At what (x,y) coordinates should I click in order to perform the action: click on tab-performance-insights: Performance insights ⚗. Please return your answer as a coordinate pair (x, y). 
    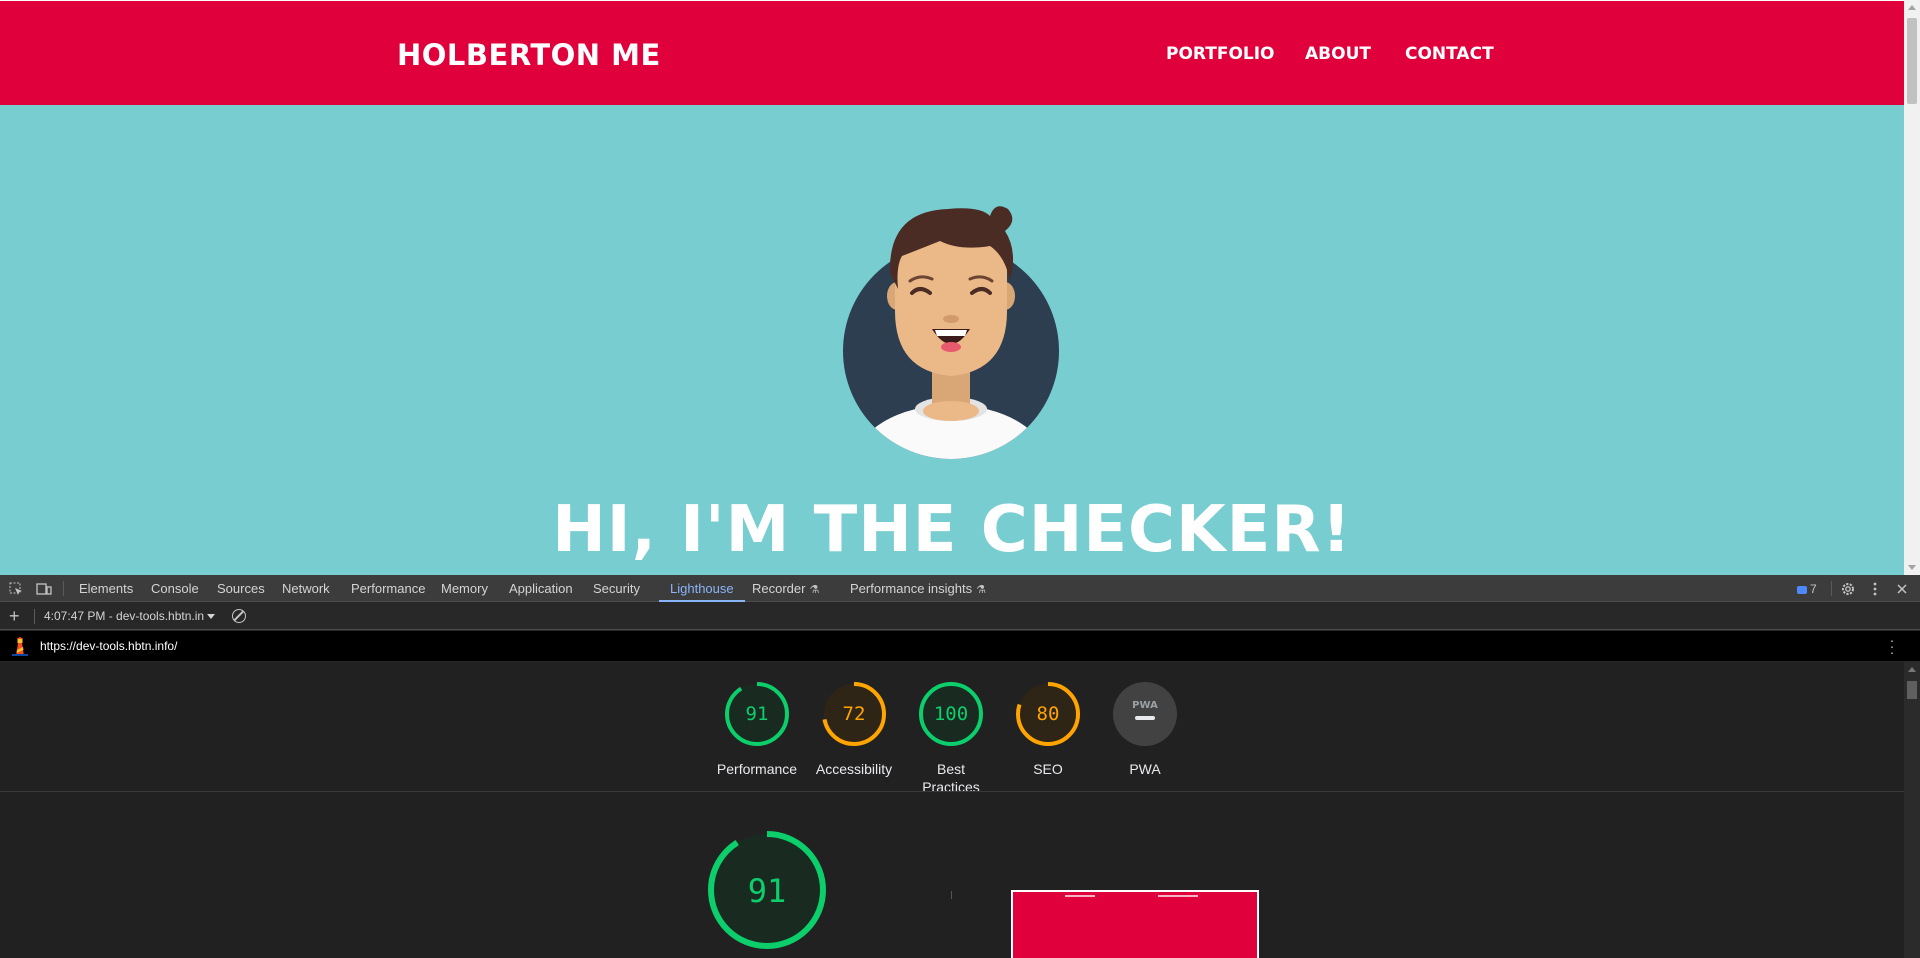
    Looking at the image, I should click on (918, 588).